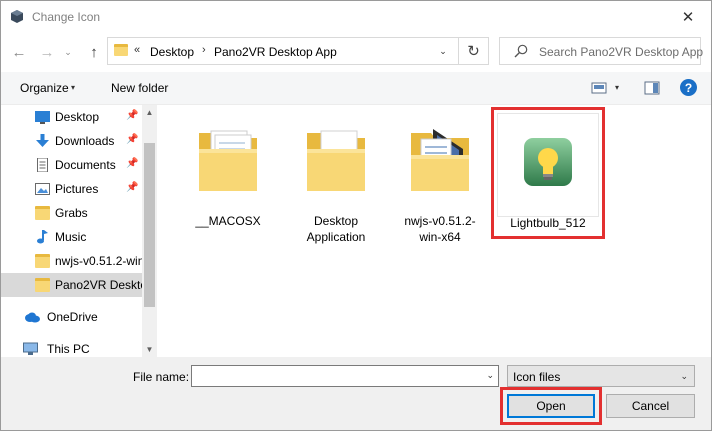  I want to click on preview-pane-icon, so click(652, 88).